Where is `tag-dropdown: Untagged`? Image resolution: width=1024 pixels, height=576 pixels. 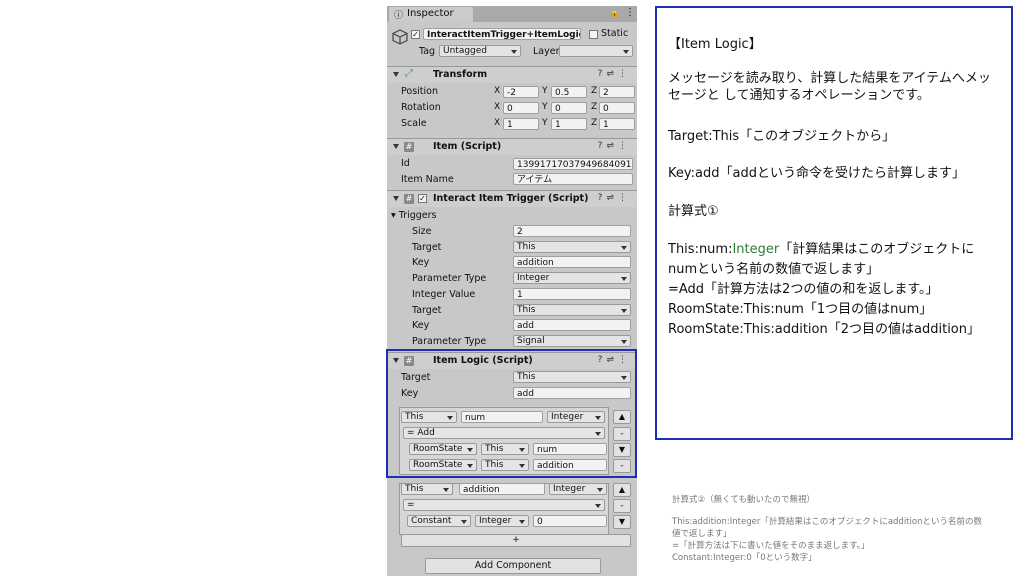 tag-dropdown: Untagged is located at coordinates (480, 51).